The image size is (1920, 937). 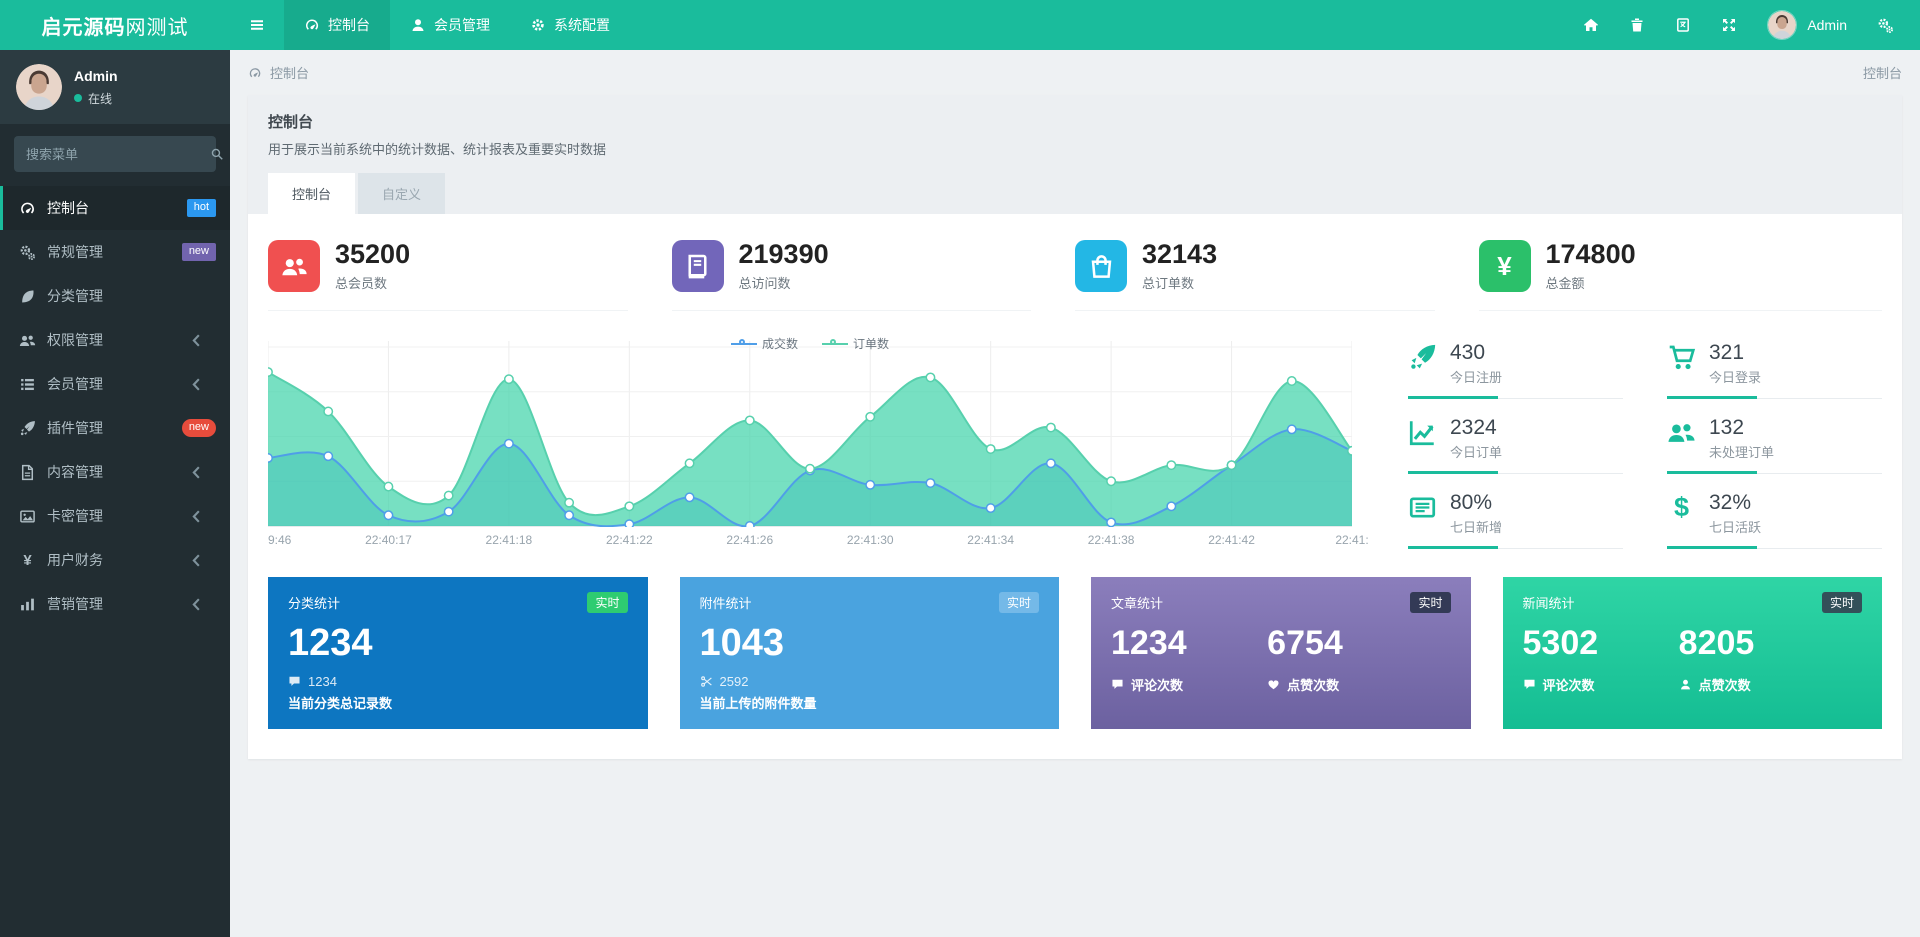 I want to click on mini-stat-七日新增: 80% 七日新增, so click(x=1515, y=520).